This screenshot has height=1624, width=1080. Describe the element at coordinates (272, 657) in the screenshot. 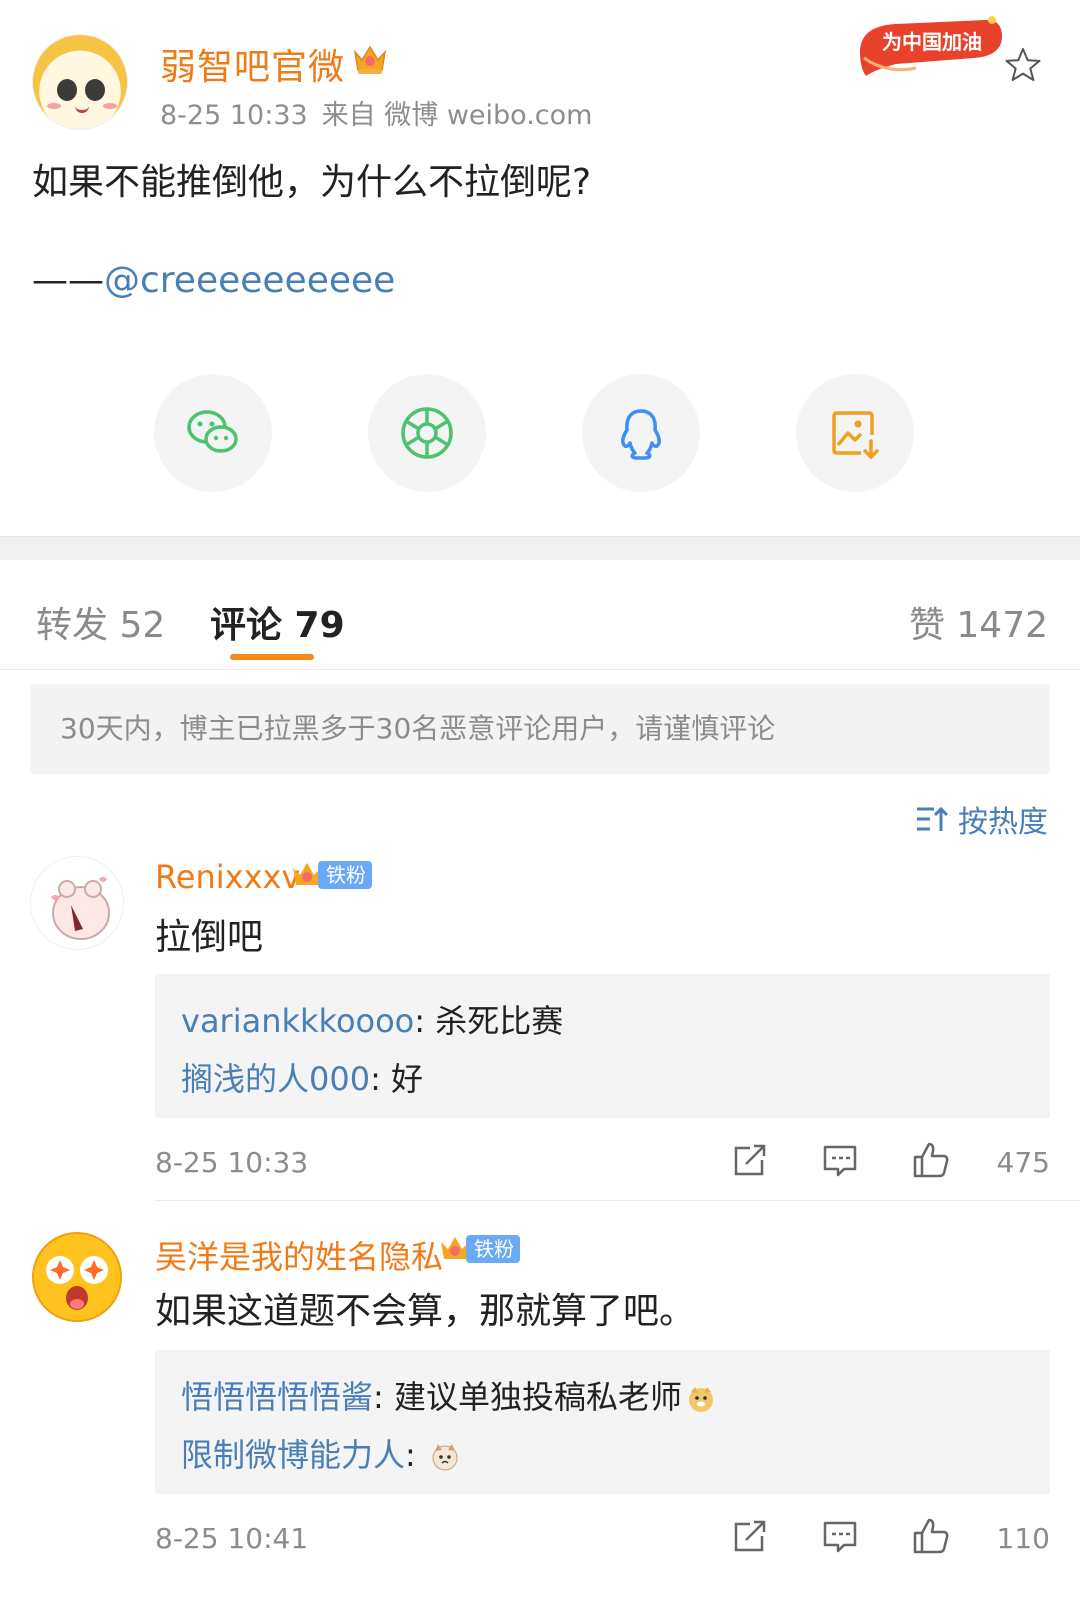

I see `active-tab-indicator` at that location.